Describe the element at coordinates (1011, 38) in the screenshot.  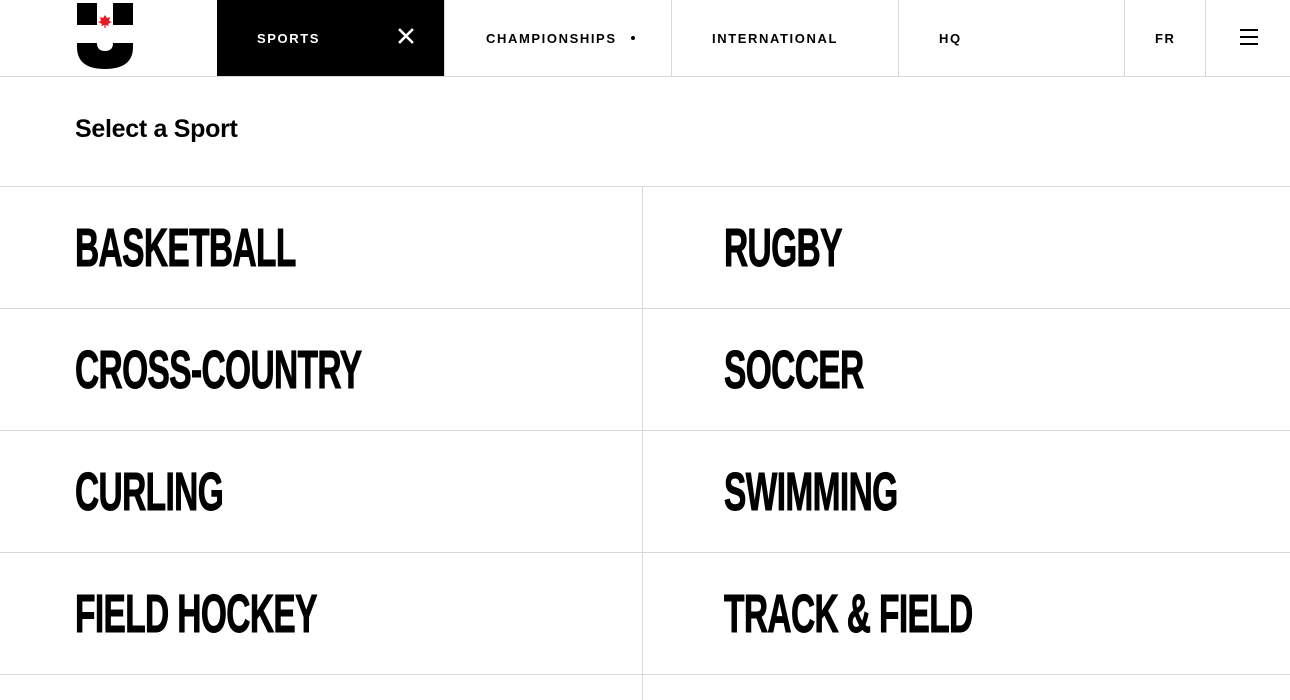
I see `nav-tab-hq: HQ` at that location.